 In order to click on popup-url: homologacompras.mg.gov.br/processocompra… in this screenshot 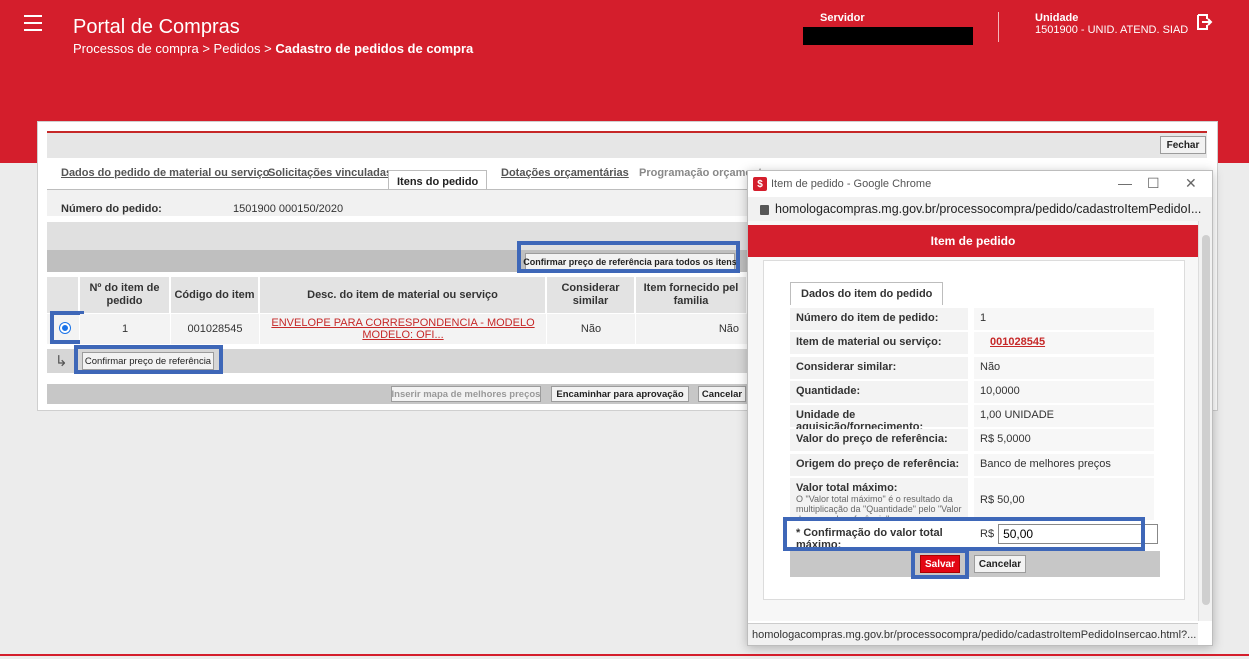, I will do `click(988, 209)`.